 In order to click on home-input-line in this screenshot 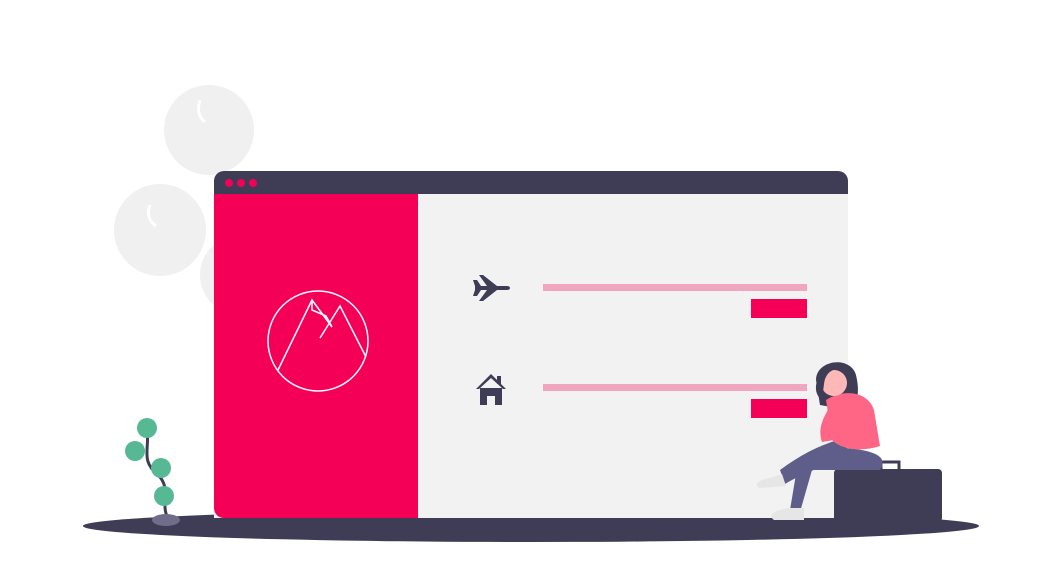, I will do `click(675, 387)`.